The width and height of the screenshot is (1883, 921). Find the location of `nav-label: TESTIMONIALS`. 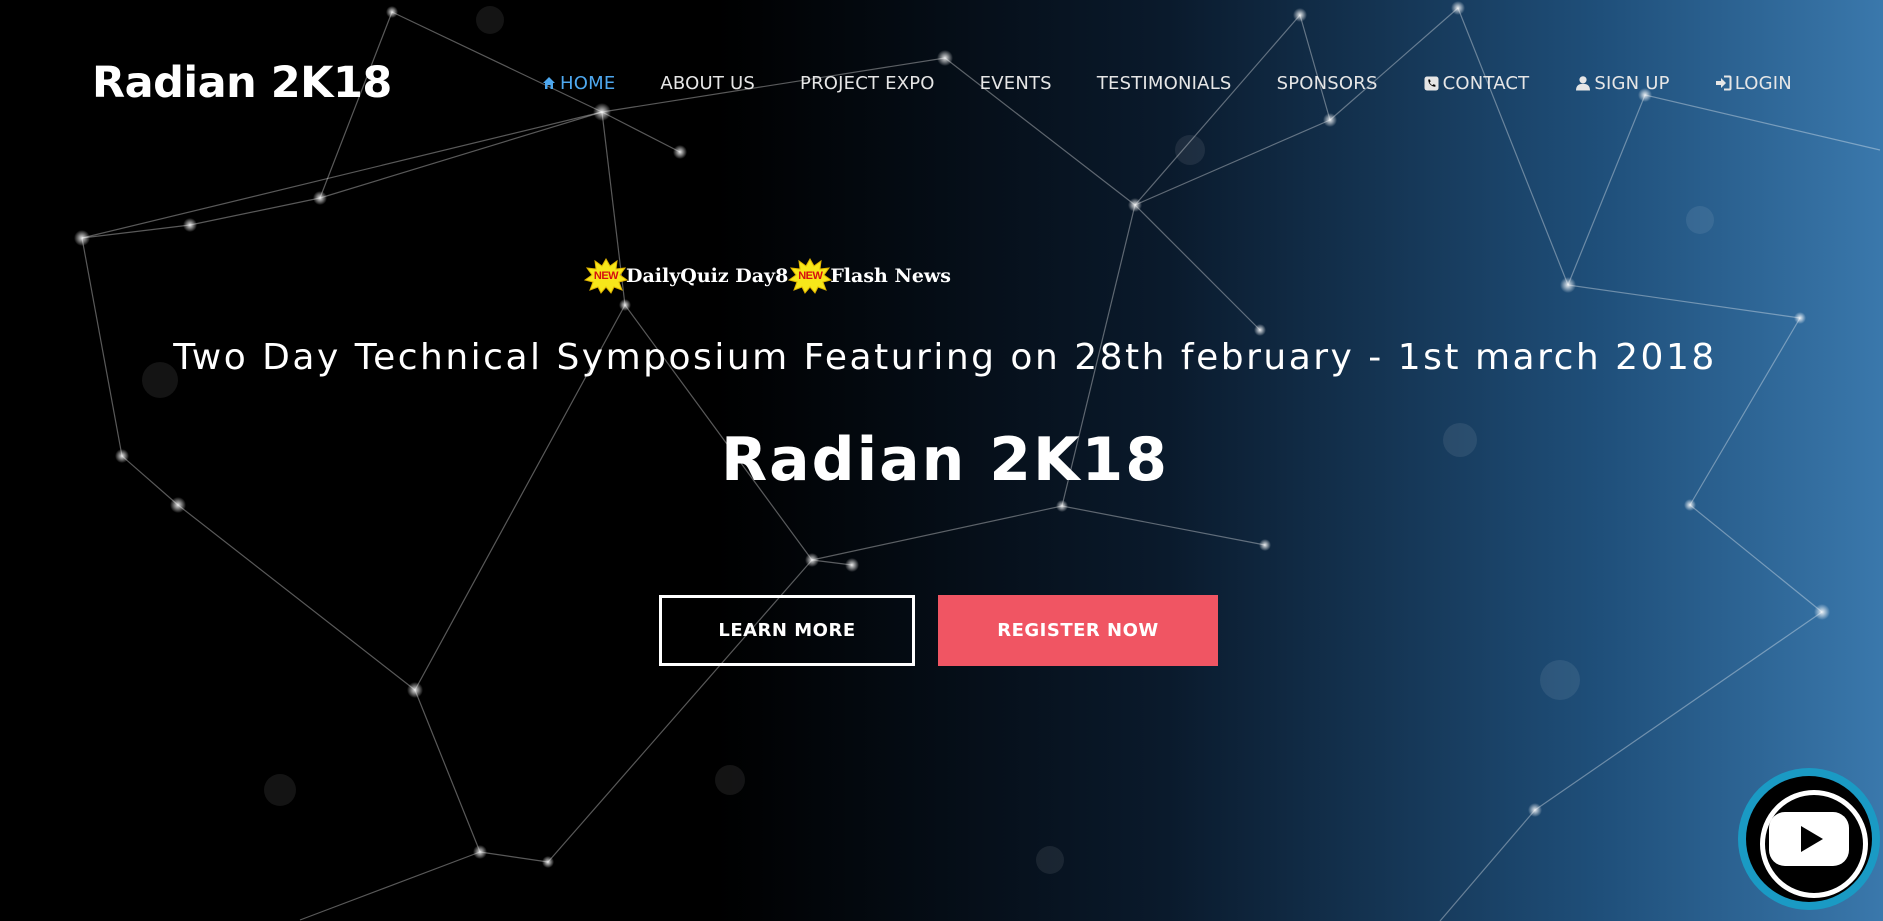

nav-label: TESTIMONIALS is located at coordinates (1164, 83).